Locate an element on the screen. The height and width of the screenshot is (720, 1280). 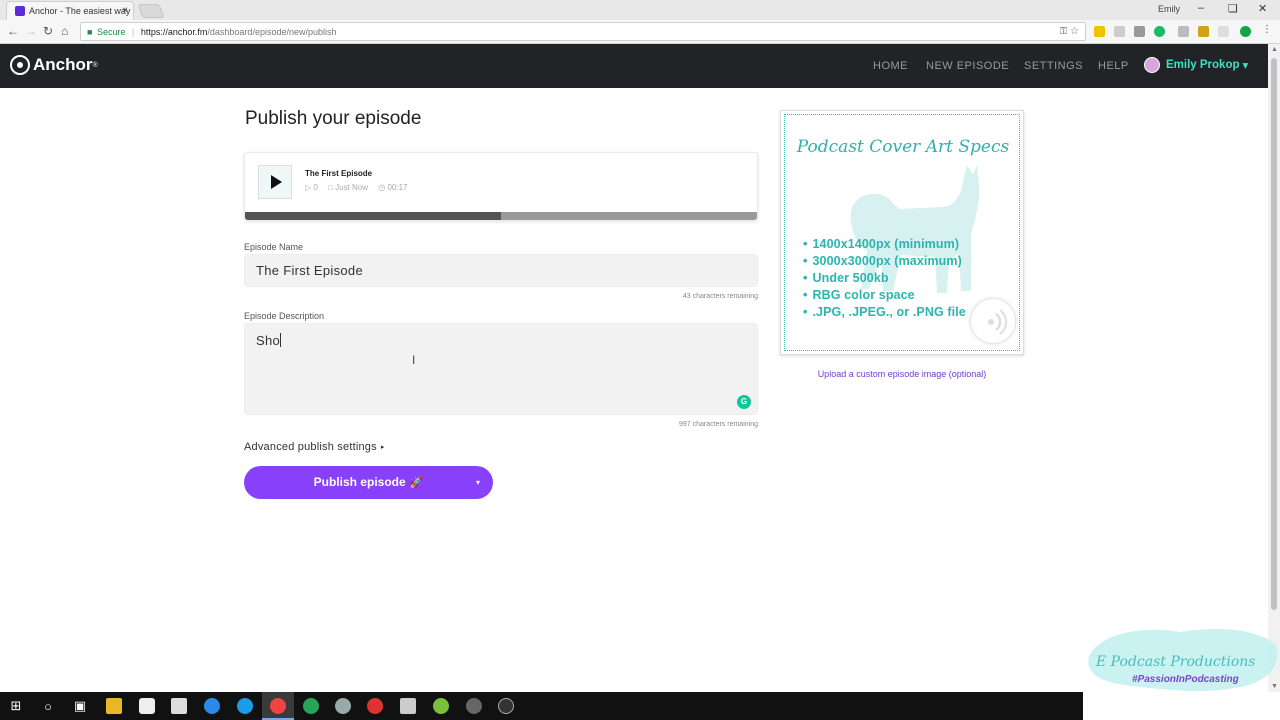
back-icon: ← is located at coordinates (13, 31).